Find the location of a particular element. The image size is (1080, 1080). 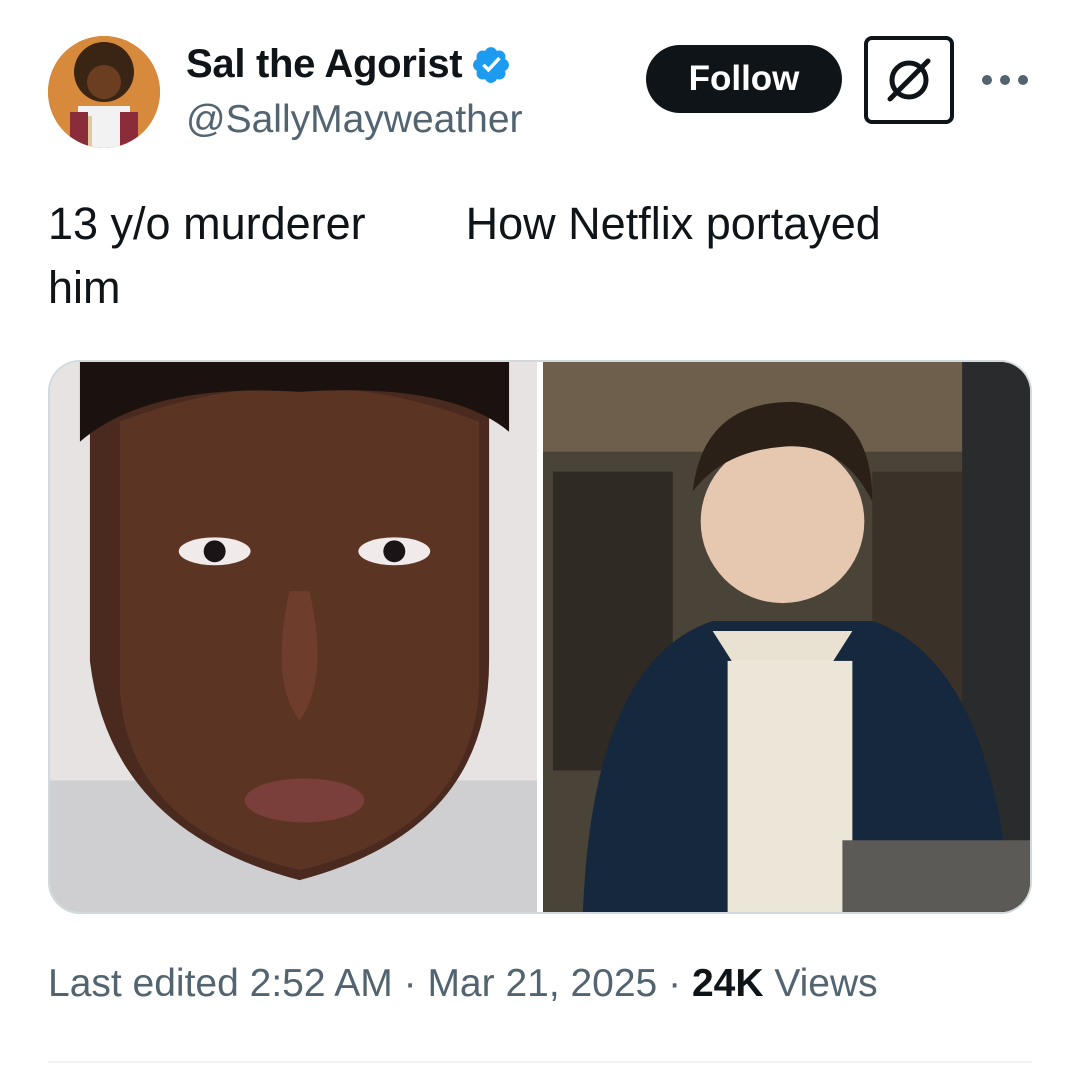

views-count: 24K is located at coordinates (727, 983).